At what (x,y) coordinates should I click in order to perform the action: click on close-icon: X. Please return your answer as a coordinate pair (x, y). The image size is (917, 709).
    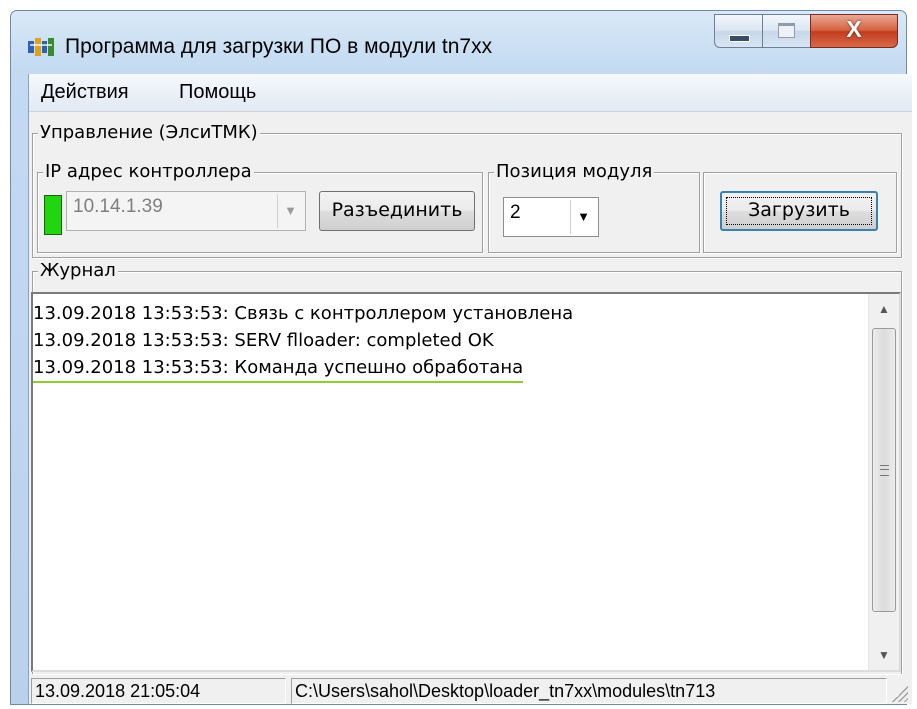
    Looking at the image, I should click on (854, 29).